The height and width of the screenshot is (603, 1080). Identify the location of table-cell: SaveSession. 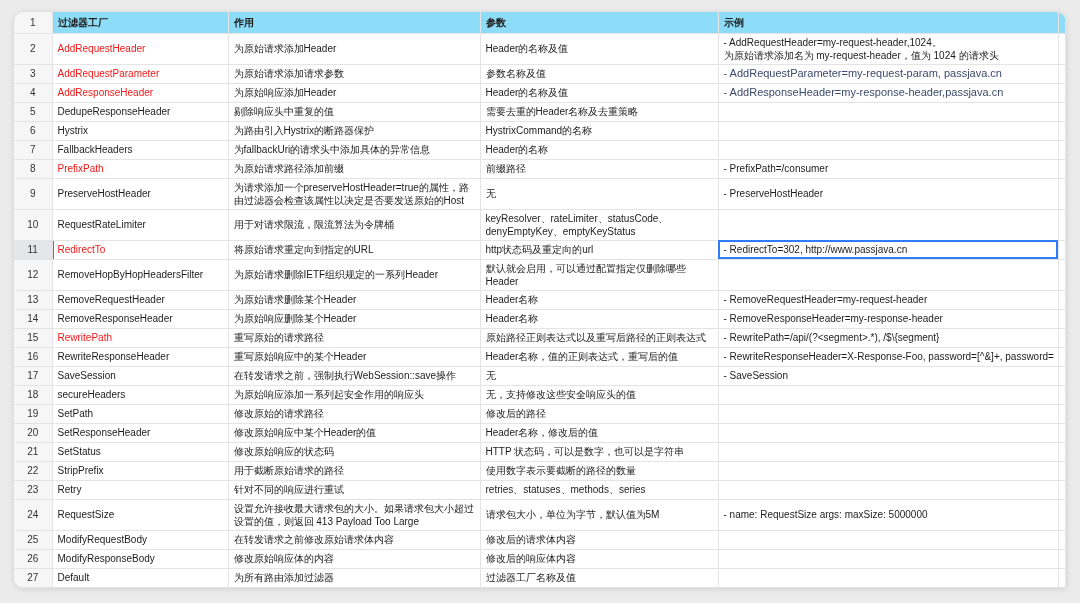
(140, 375).